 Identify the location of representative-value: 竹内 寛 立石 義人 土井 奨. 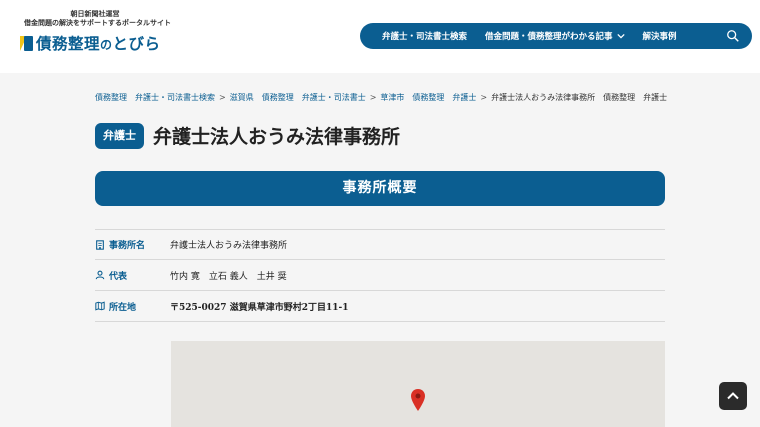
(228, 276).